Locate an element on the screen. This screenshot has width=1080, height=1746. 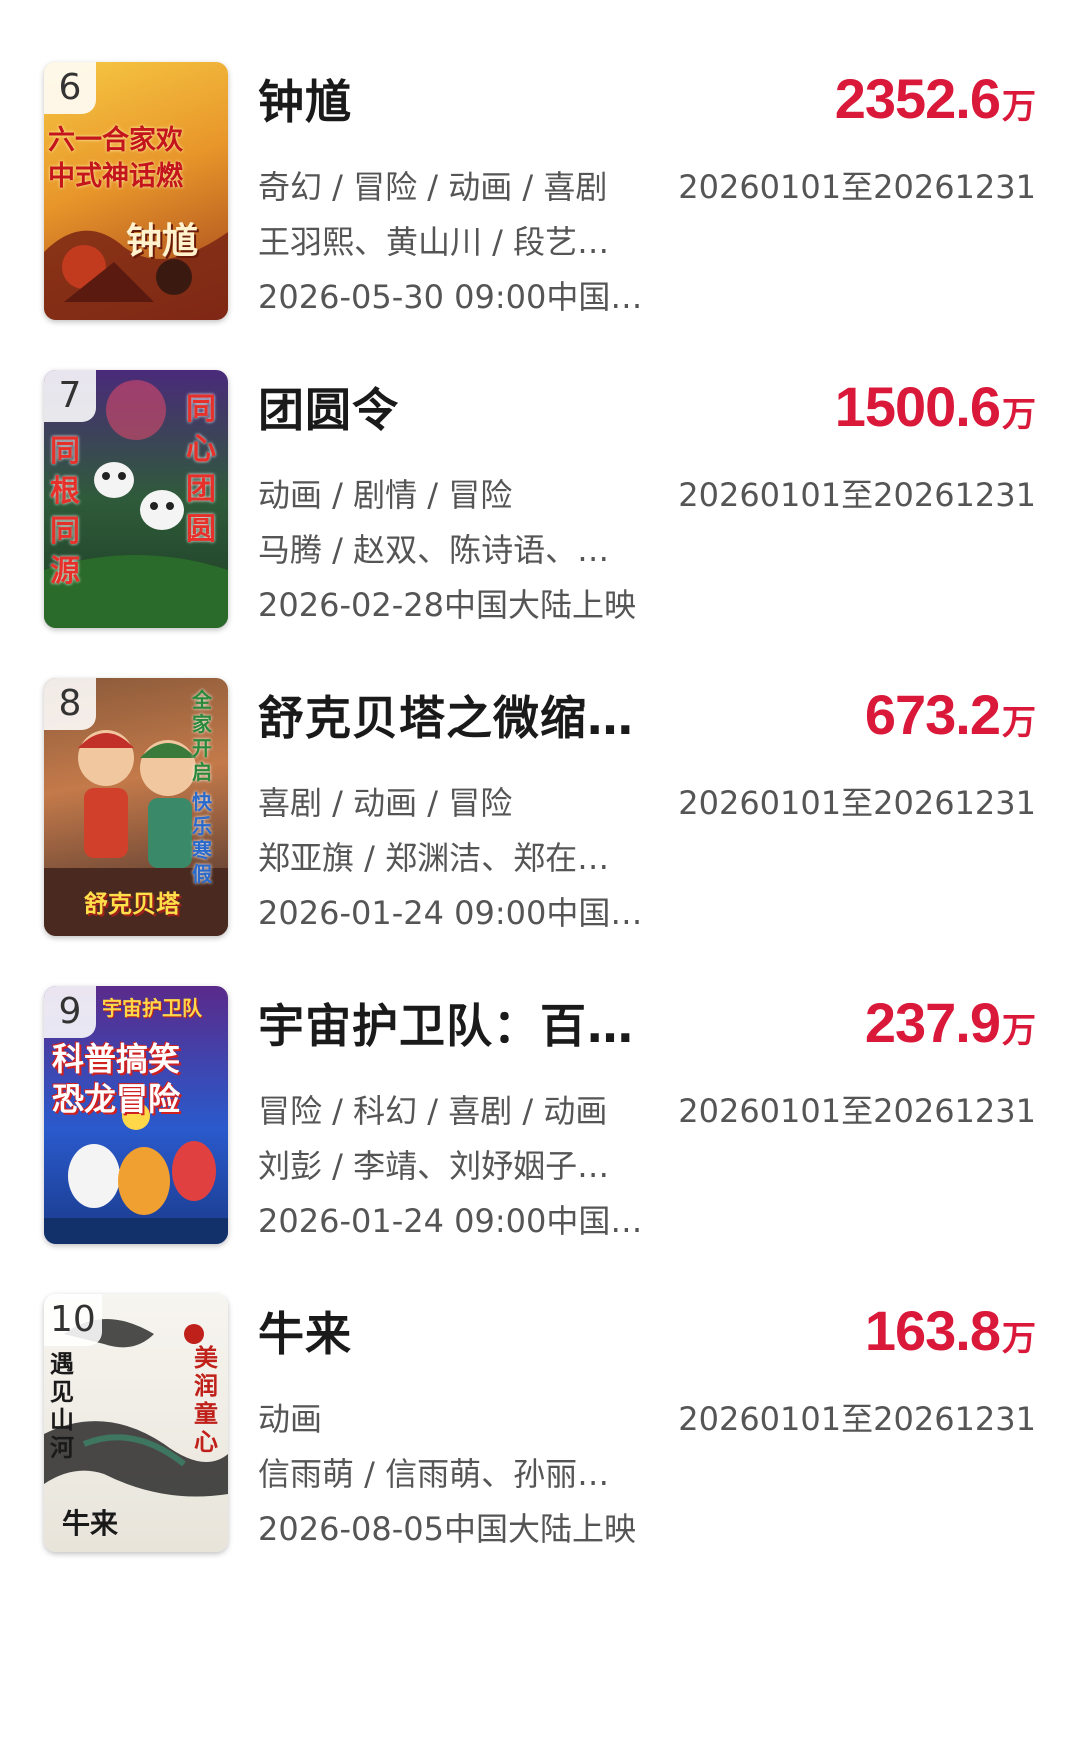
poster-series: 宇宙护卫队 is located at coordinates (152, 1008).